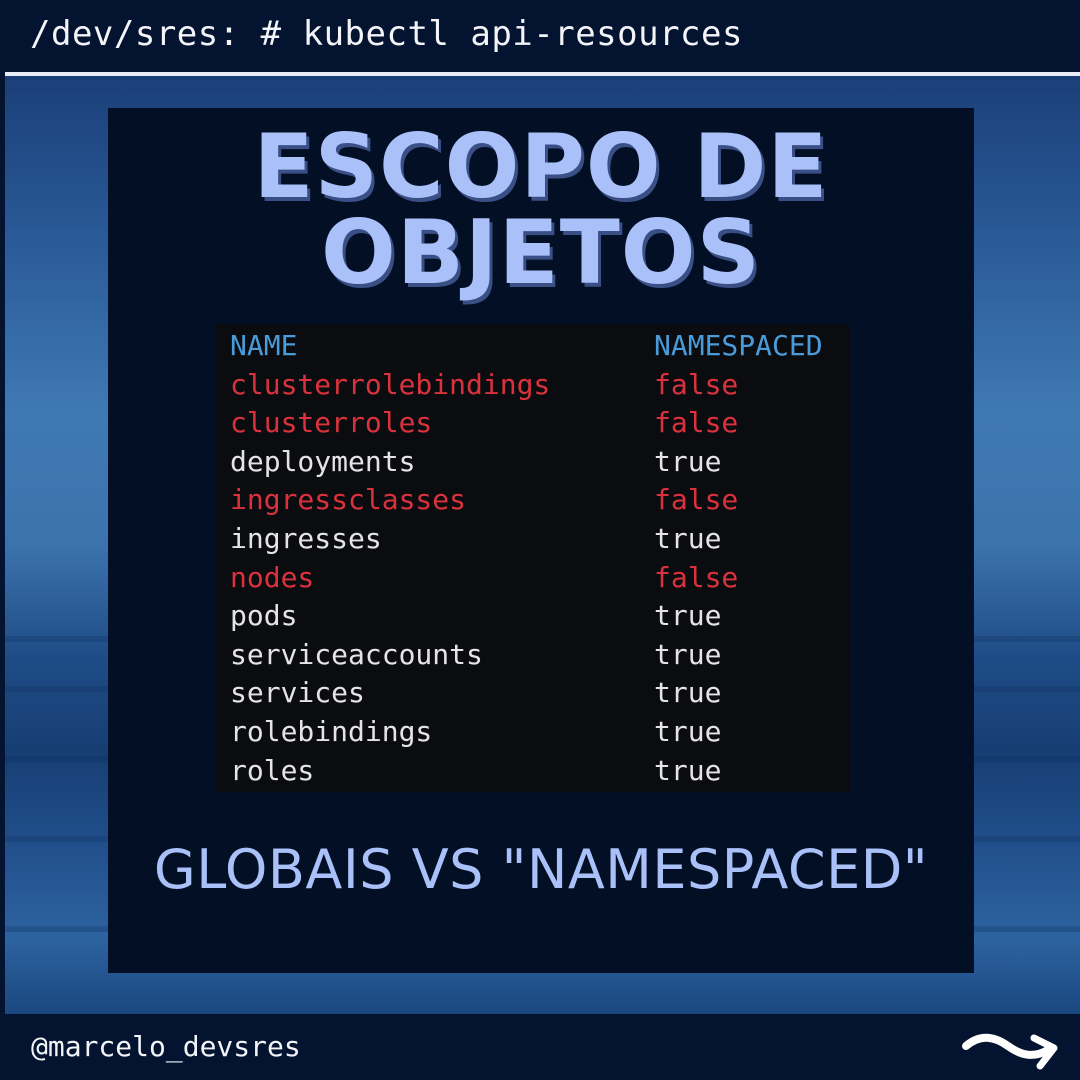 This screenshot has height=1080, width=1080. I want to click on resource-name: nodes, so click(272, 577).